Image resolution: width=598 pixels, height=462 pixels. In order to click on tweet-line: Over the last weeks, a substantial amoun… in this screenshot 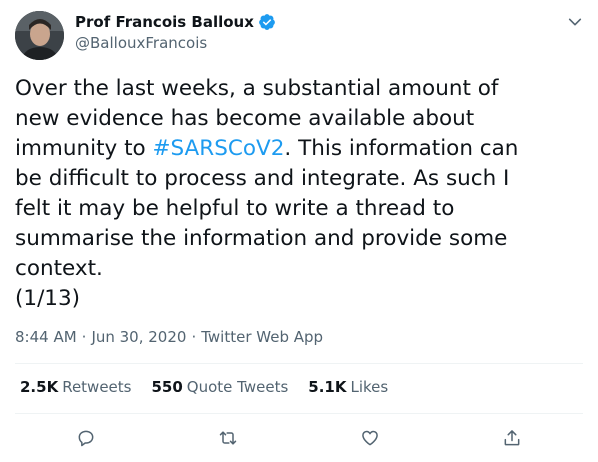, I will do `click(257, 88)`.